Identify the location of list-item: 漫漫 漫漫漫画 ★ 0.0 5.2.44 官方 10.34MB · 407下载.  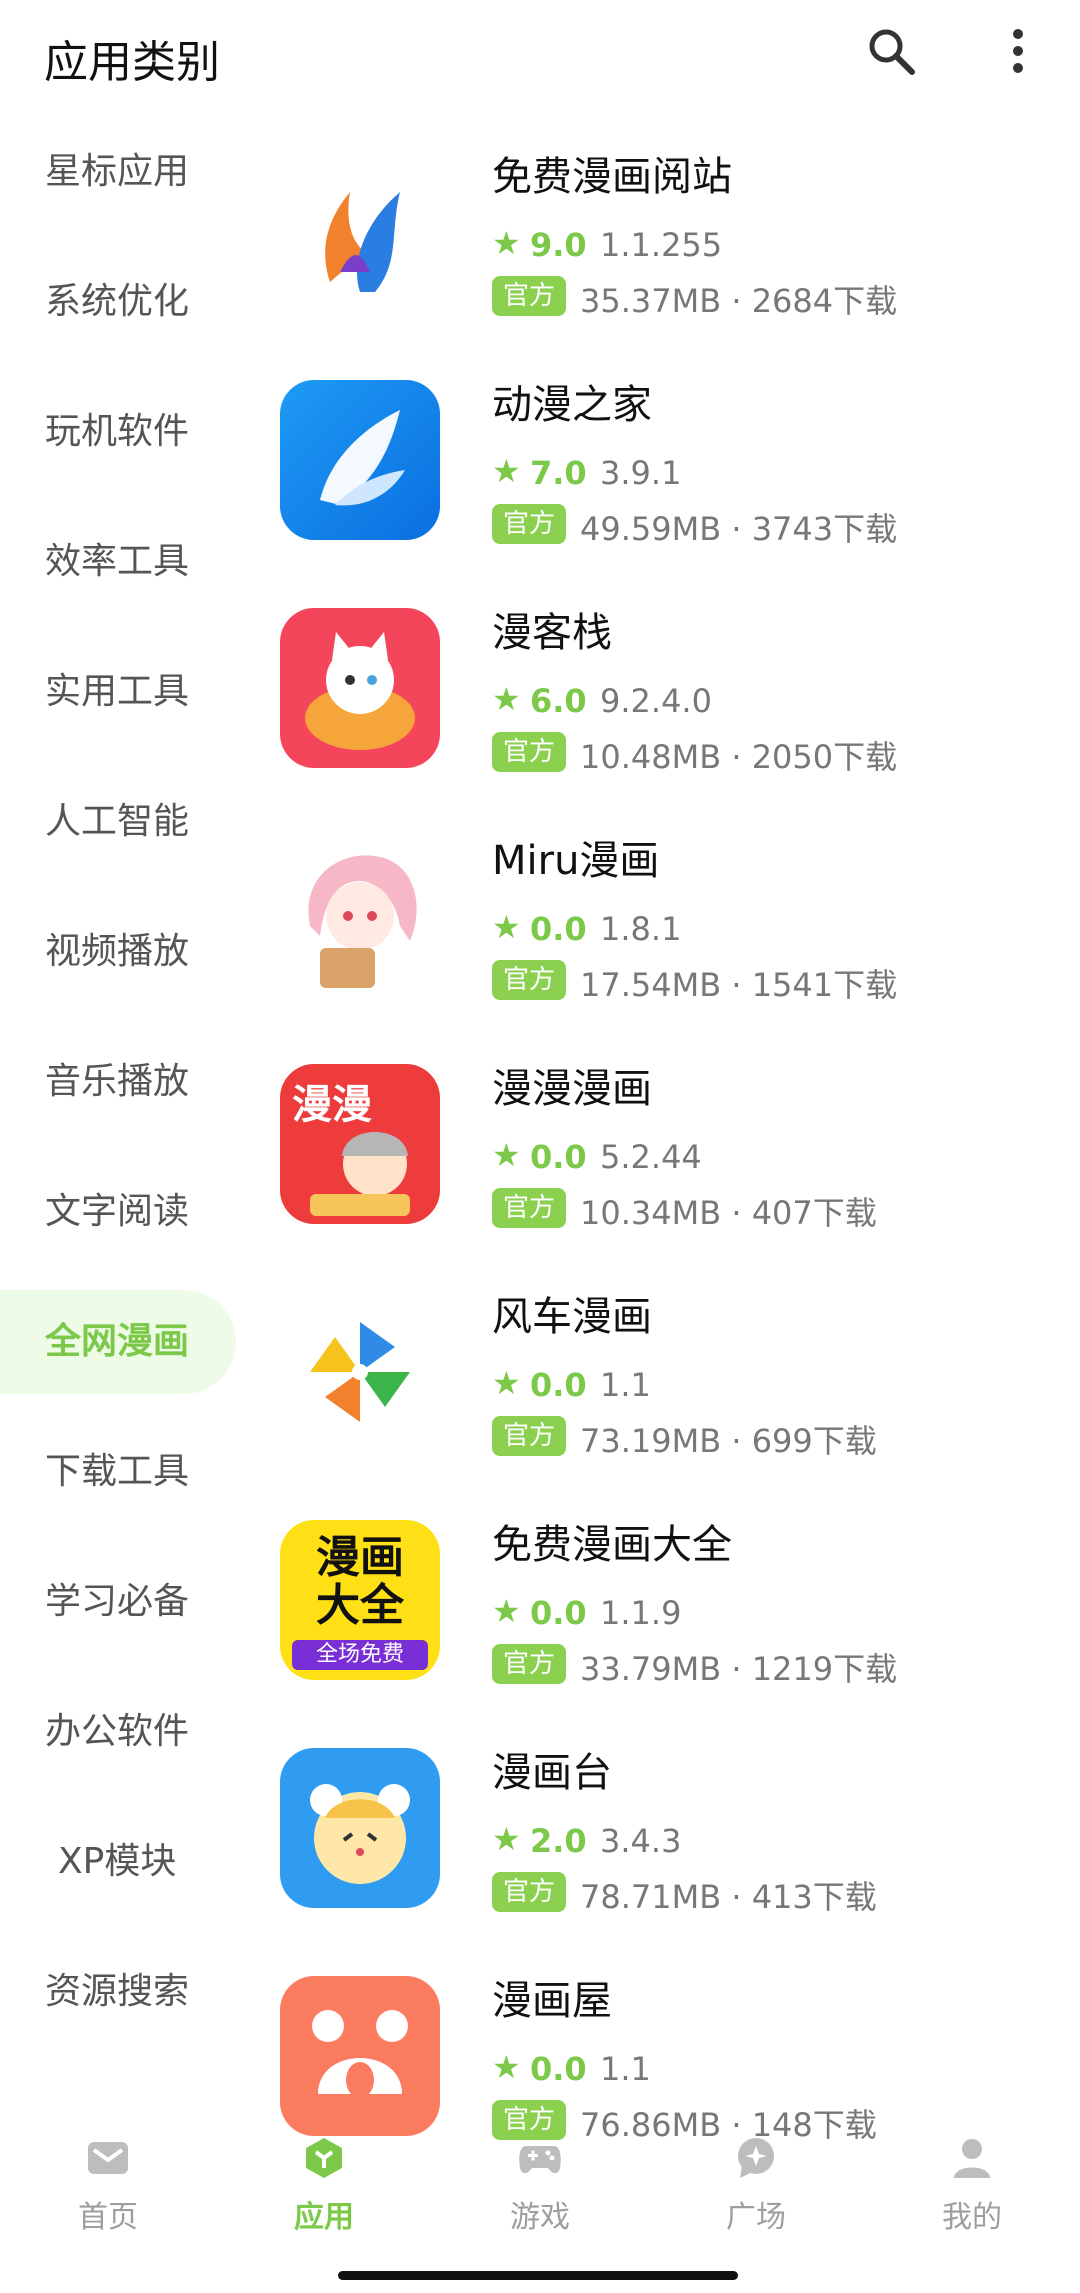
(670, 1157).